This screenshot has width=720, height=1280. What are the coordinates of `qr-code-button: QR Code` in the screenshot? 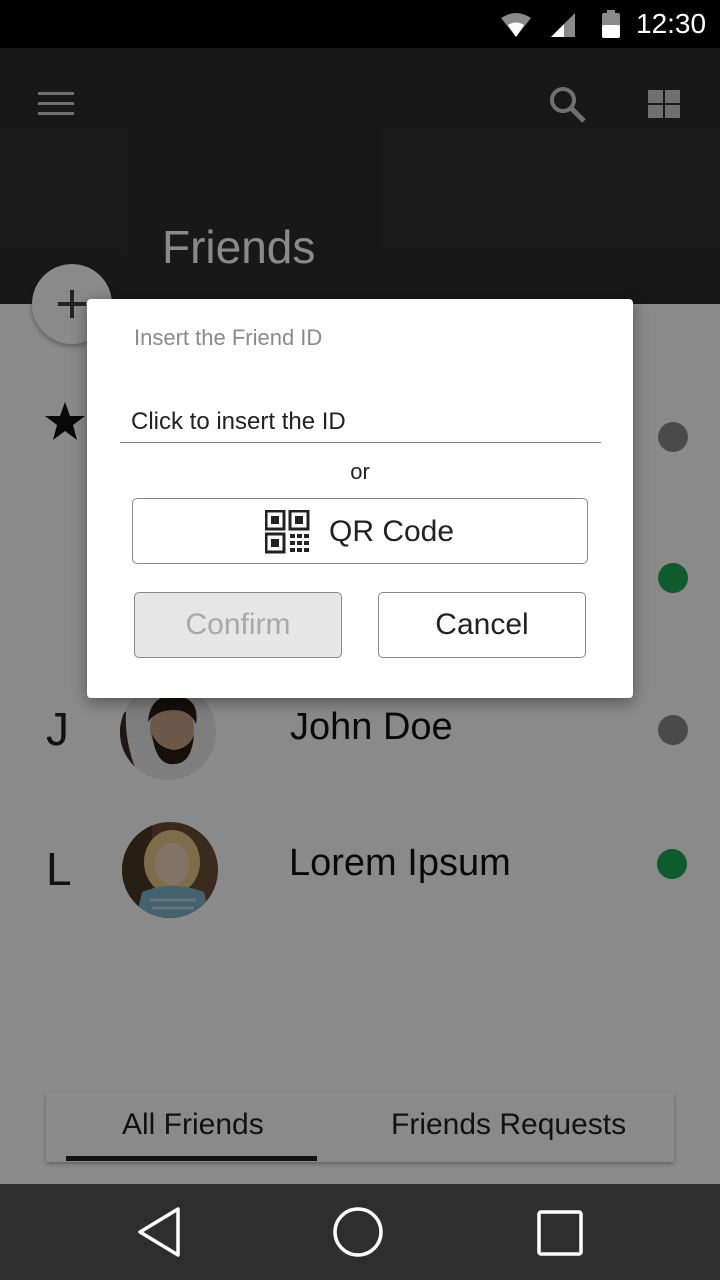 It's located at (360, 531).